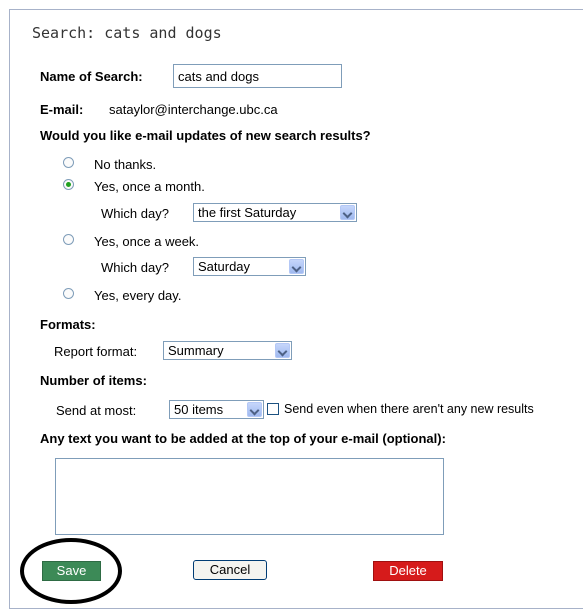 The height and width of the screenshot is (609, 583). Describe the element at coordinates (273, 409) in the screenshot. I see `send-even-checkbox` at that location.